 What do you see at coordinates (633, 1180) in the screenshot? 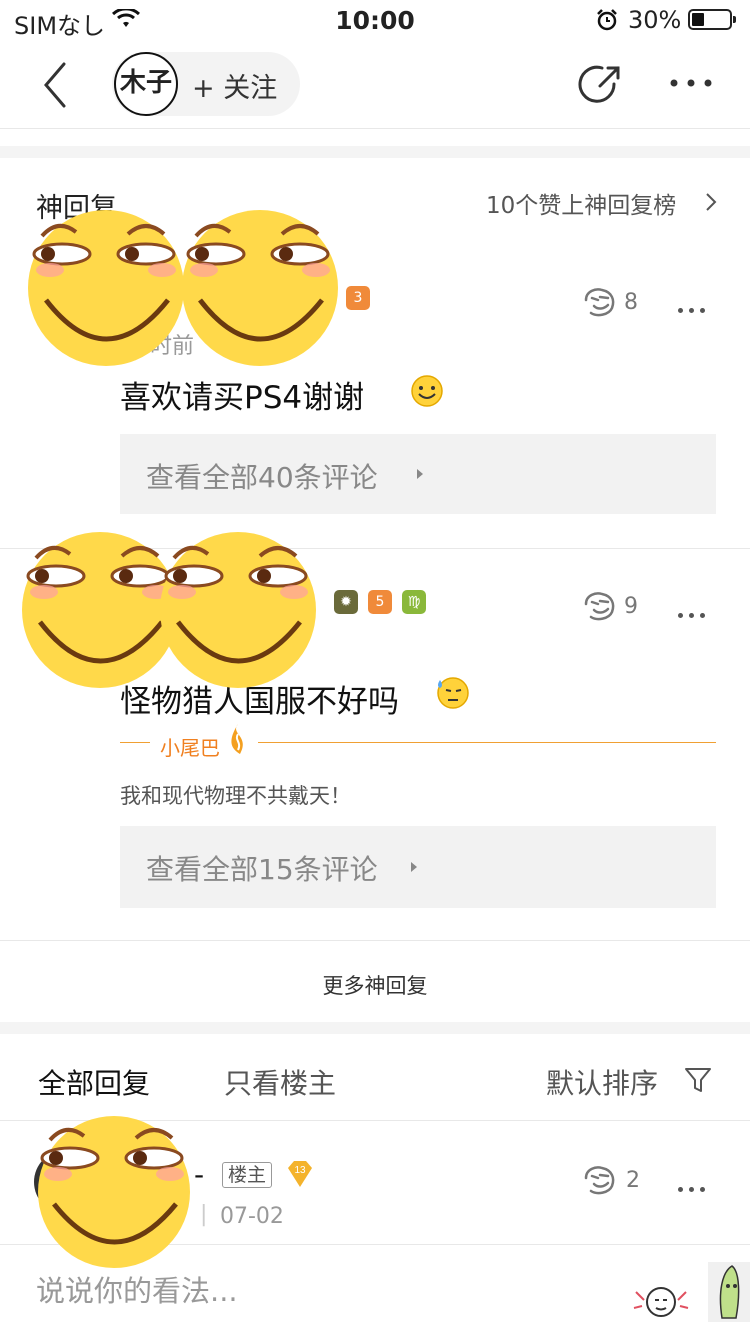
I see `like-count: 2` at bounding box center [633, 1180].